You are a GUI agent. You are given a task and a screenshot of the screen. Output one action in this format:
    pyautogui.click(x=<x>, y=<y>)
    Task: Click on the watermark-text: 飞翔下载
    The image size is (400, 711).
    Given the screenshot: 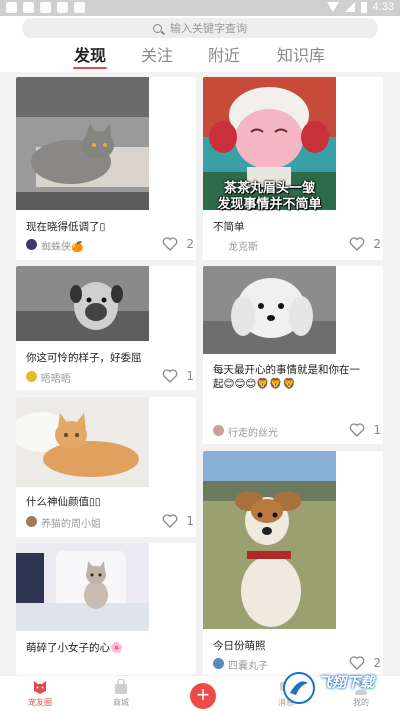 What is the action you would take?
    pyautogui.click(x=346, y=683)
    